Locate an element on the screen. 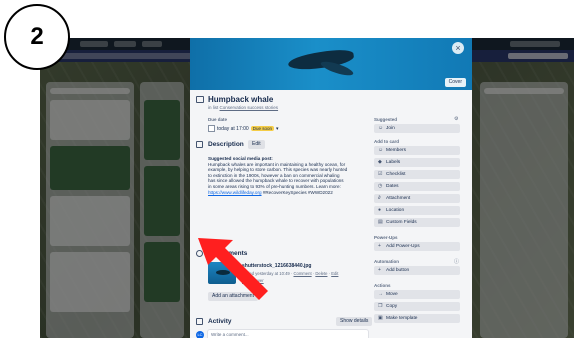  annotation-arrow is located at coordinates (233, 269).